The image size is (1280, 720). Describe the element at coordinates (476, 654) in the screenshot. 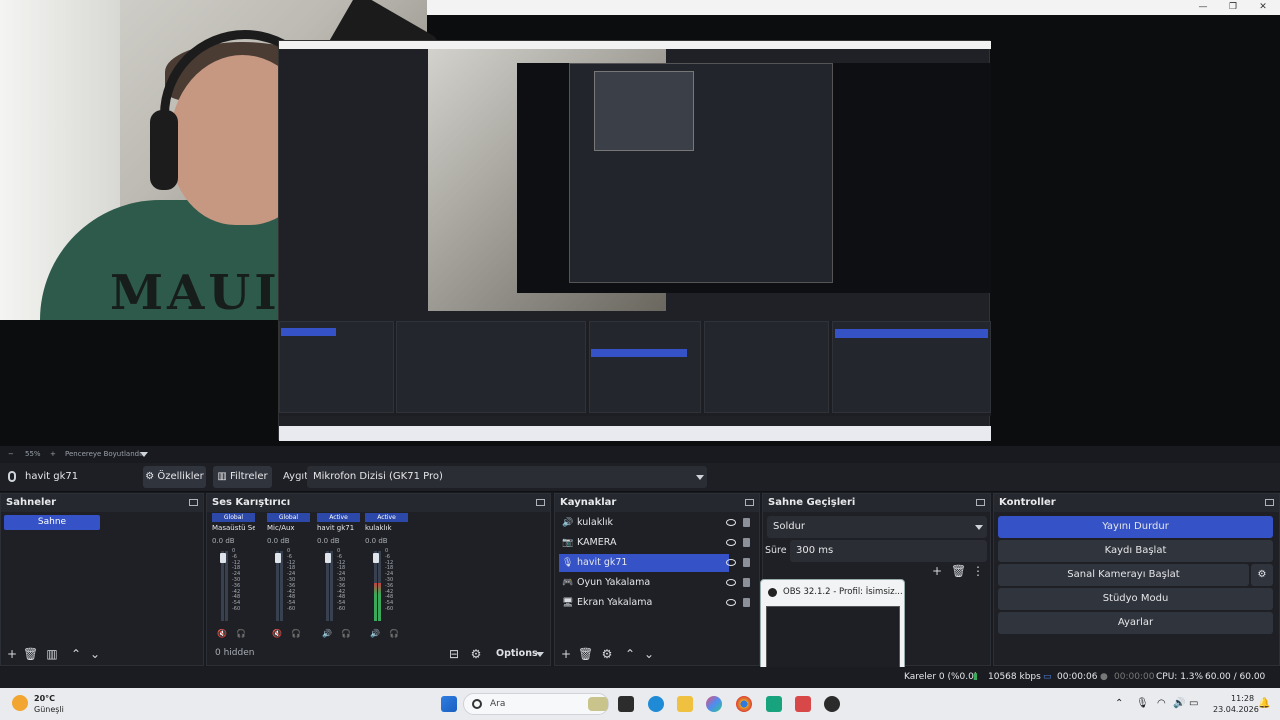

I see `mixer-settings-icon: ⚙` at that location.